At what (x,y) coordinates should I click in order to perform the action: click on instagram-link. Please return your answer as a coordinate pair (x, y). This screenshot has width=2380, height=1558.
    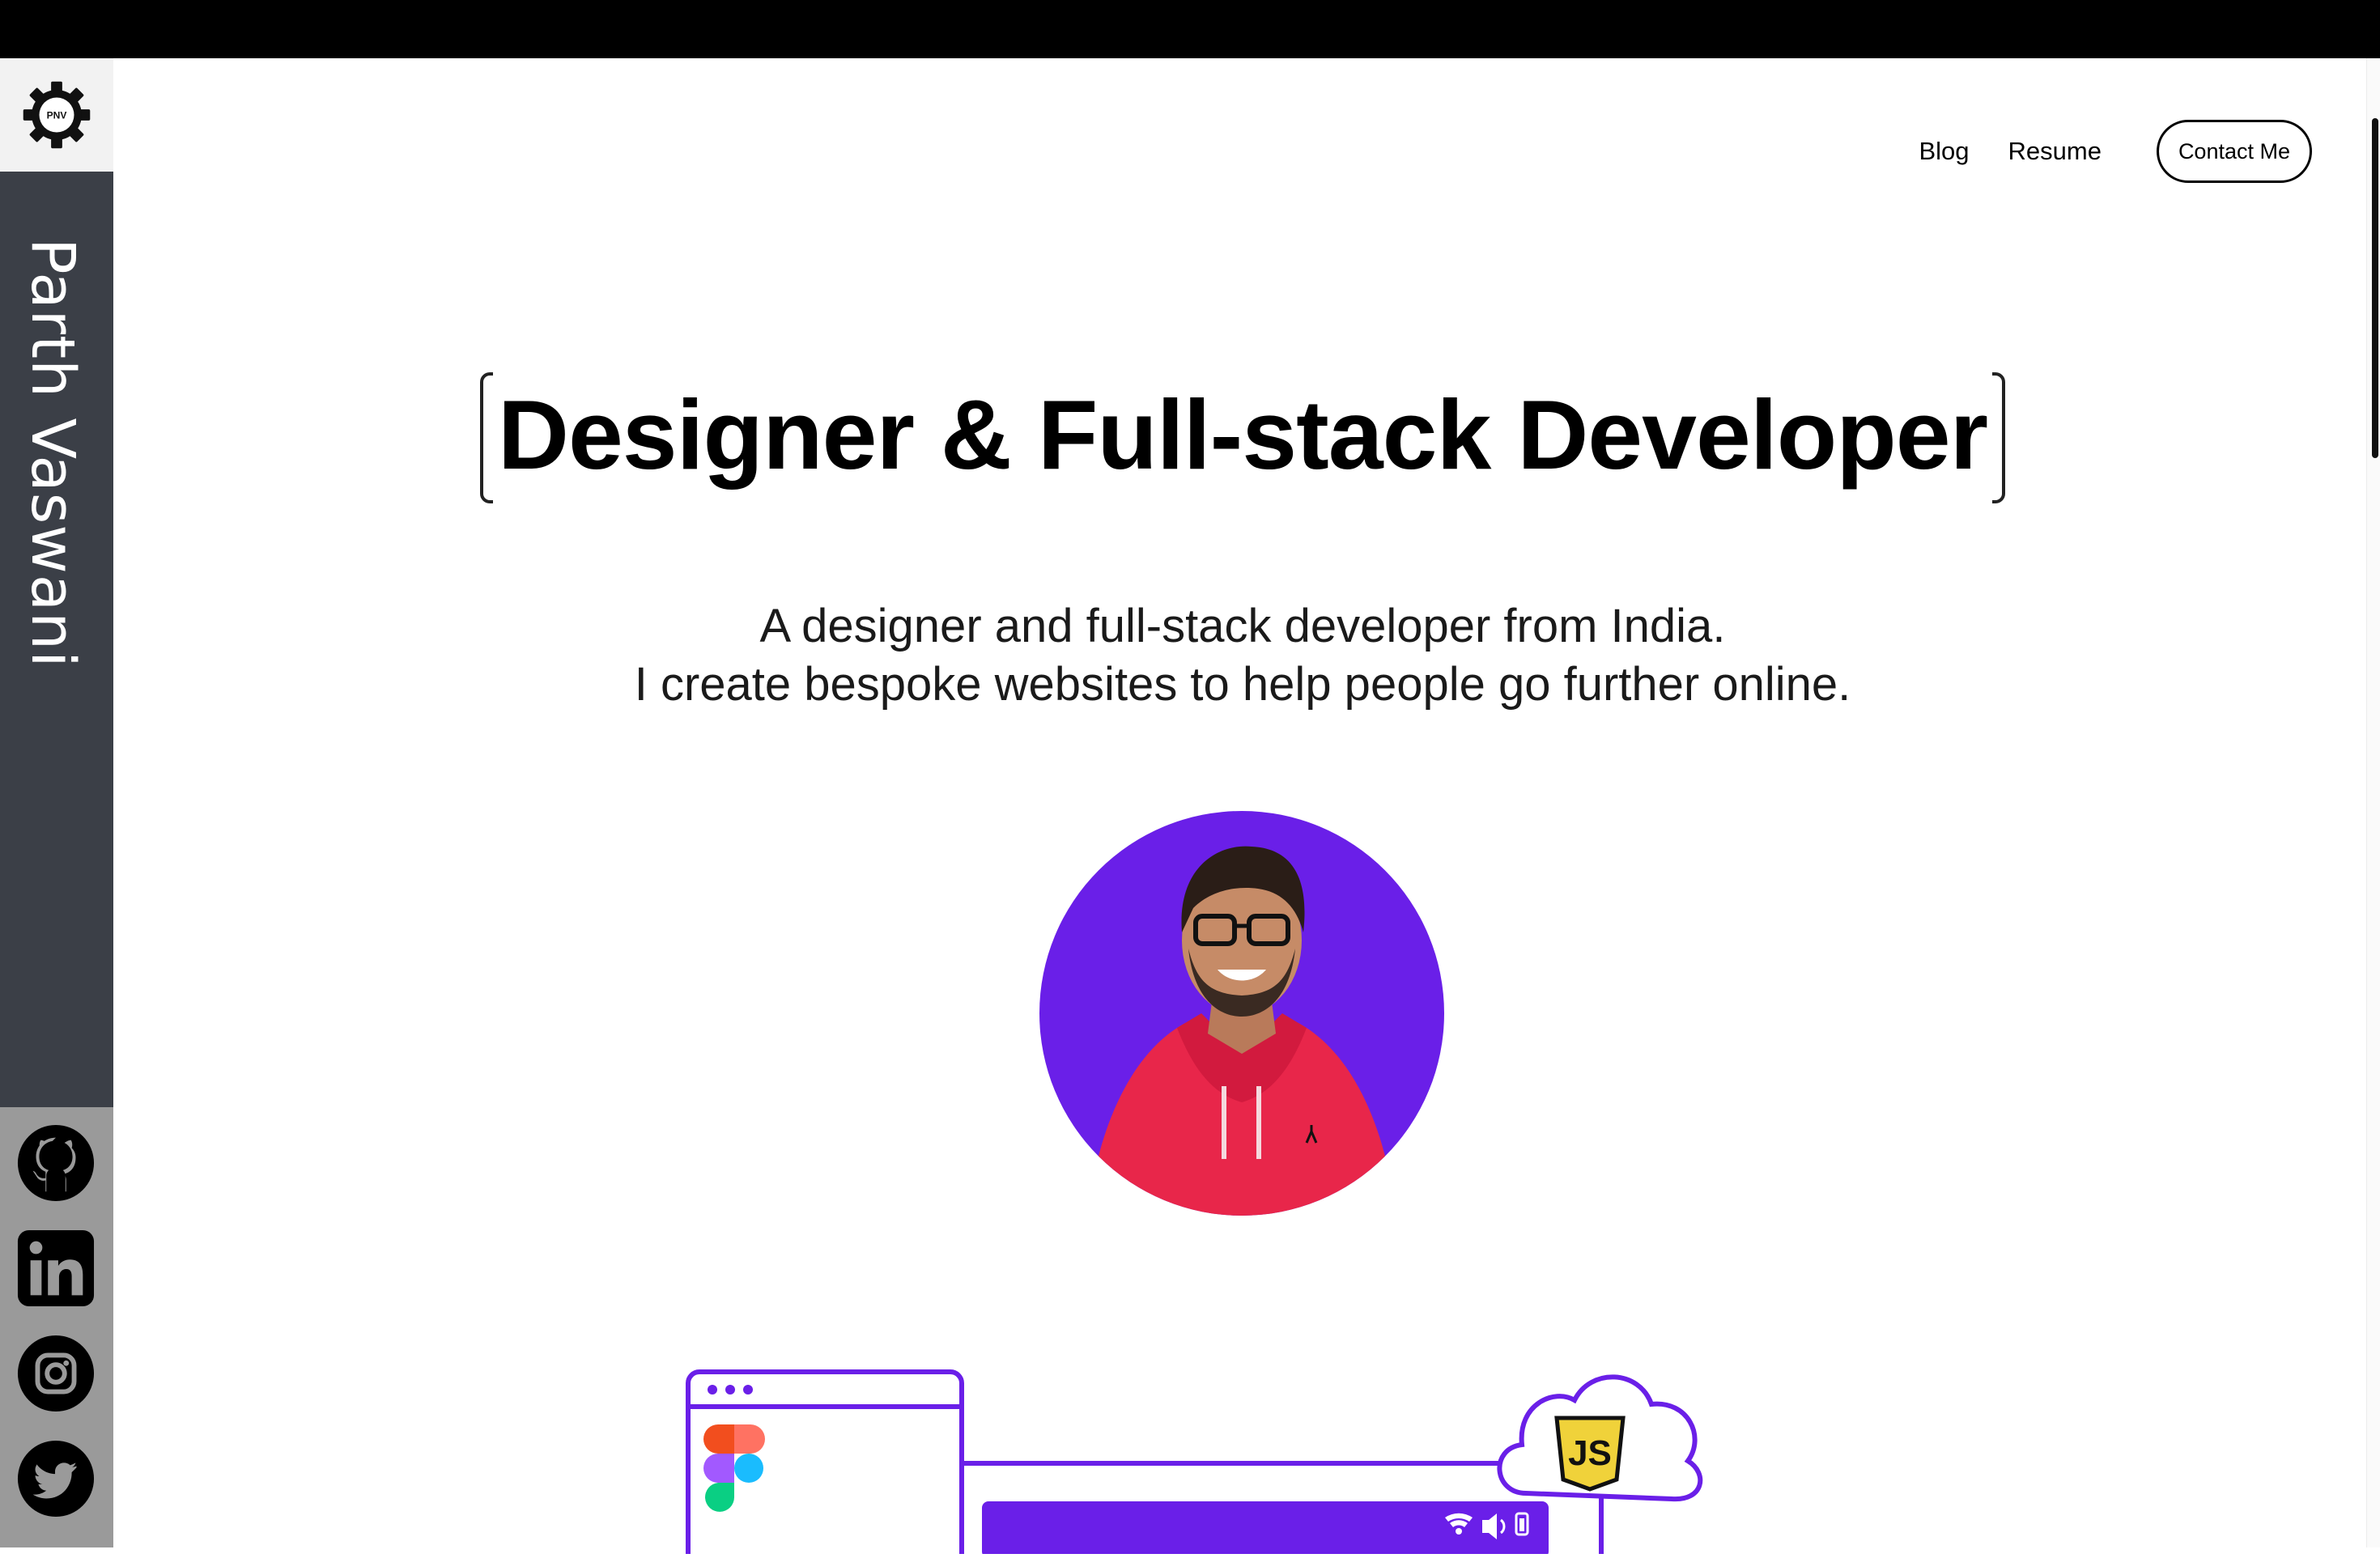
    Looking at the image, I should click on (56, 1374).